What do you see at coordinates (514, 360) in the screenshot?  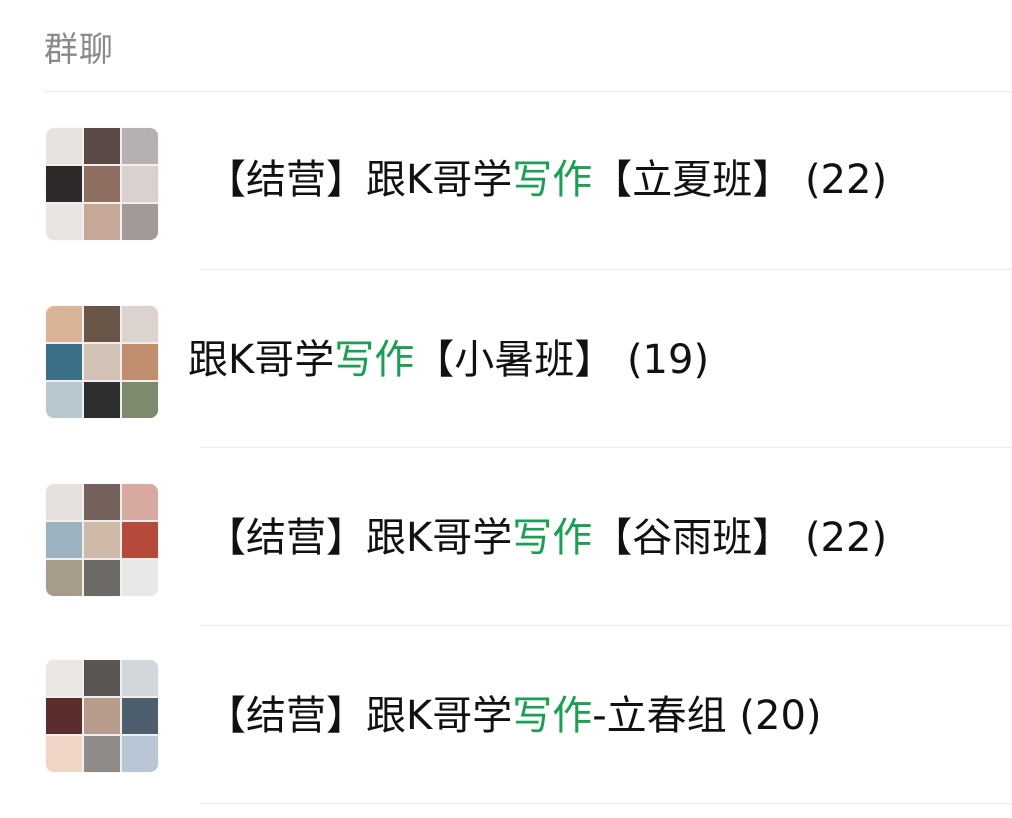 I see `group-name-suffix: 【小暑班】` at bounding box center [514, 360].